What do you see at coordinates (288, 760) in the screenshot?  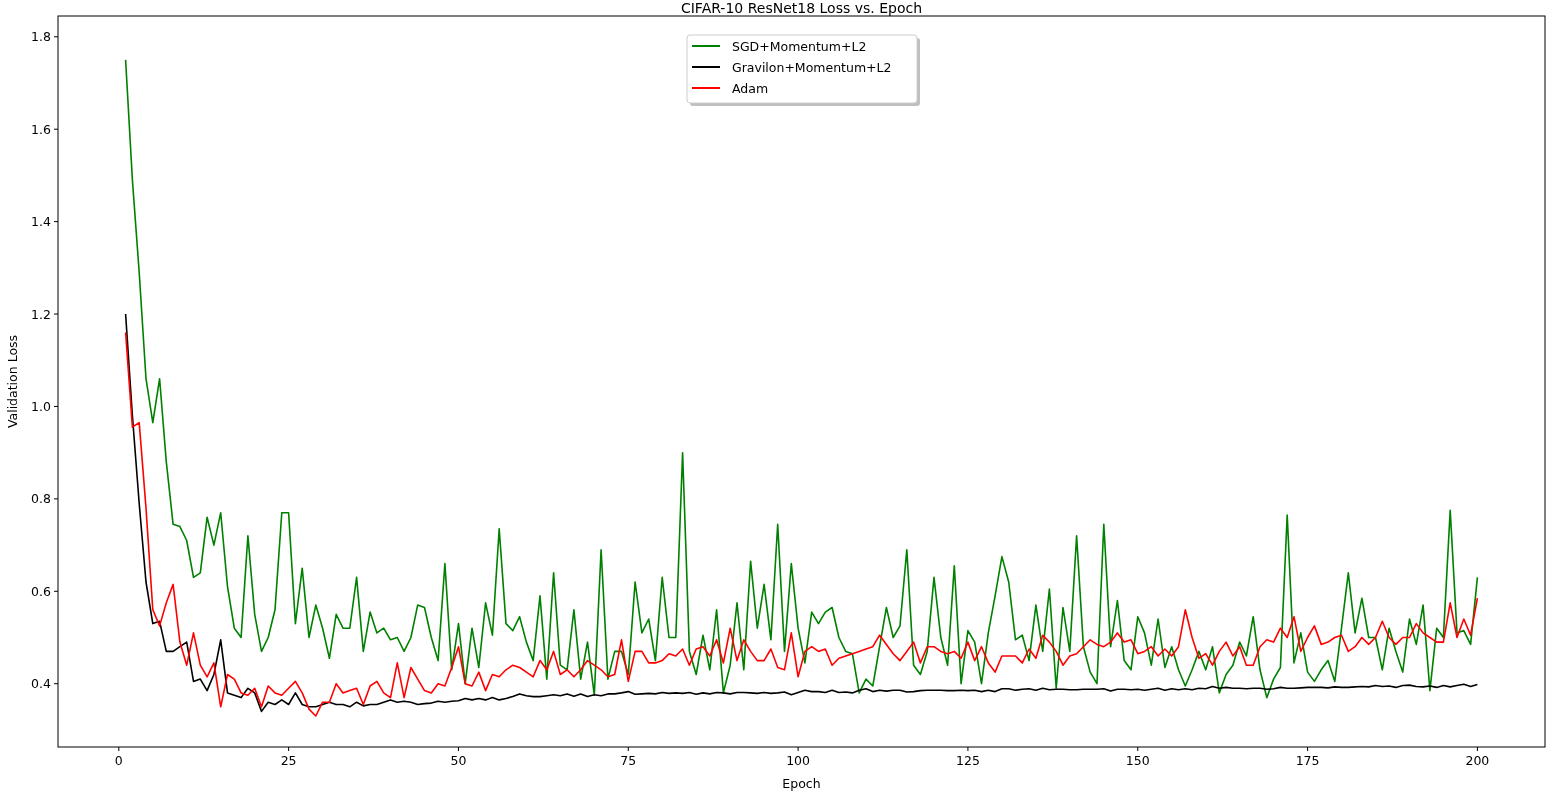 I see `x-tick-label: 25` at bounding box center [288, 760].